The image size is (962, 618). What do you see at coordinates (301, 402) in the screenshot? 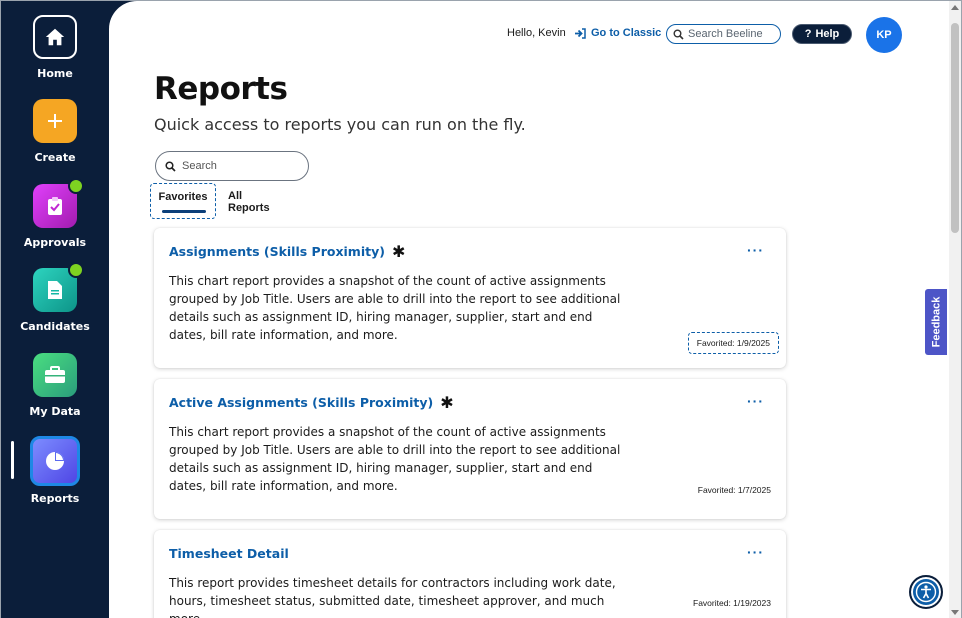
I see `report-title: Active Assignments (Skills Proximity)` at bounding box center [301, 402].